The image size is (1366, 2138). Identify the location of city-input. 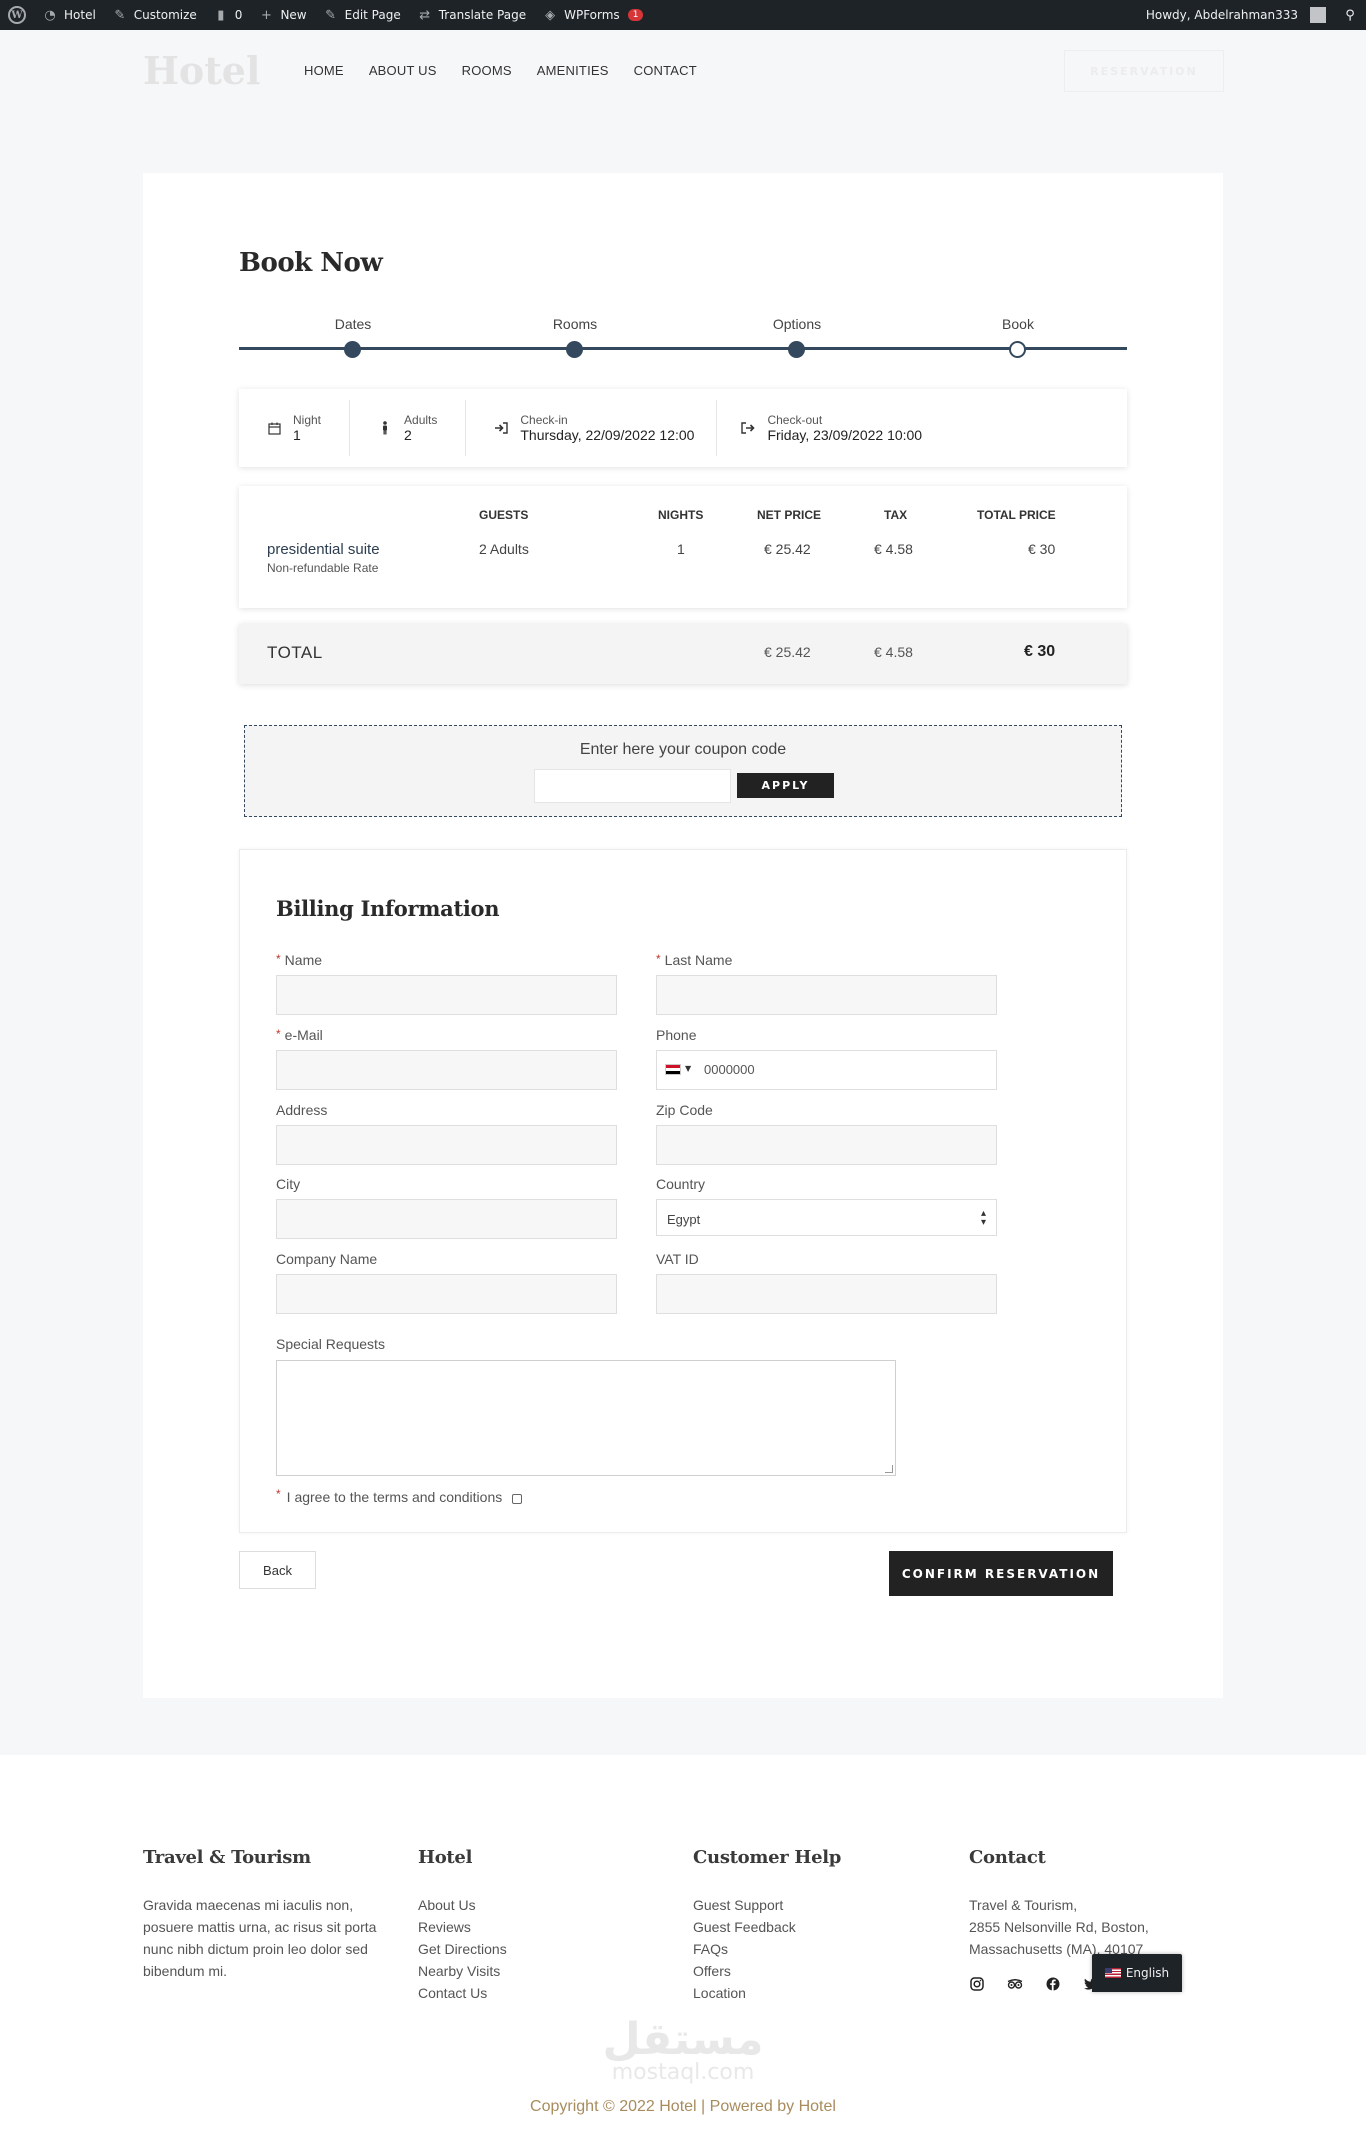
(446, 1219).